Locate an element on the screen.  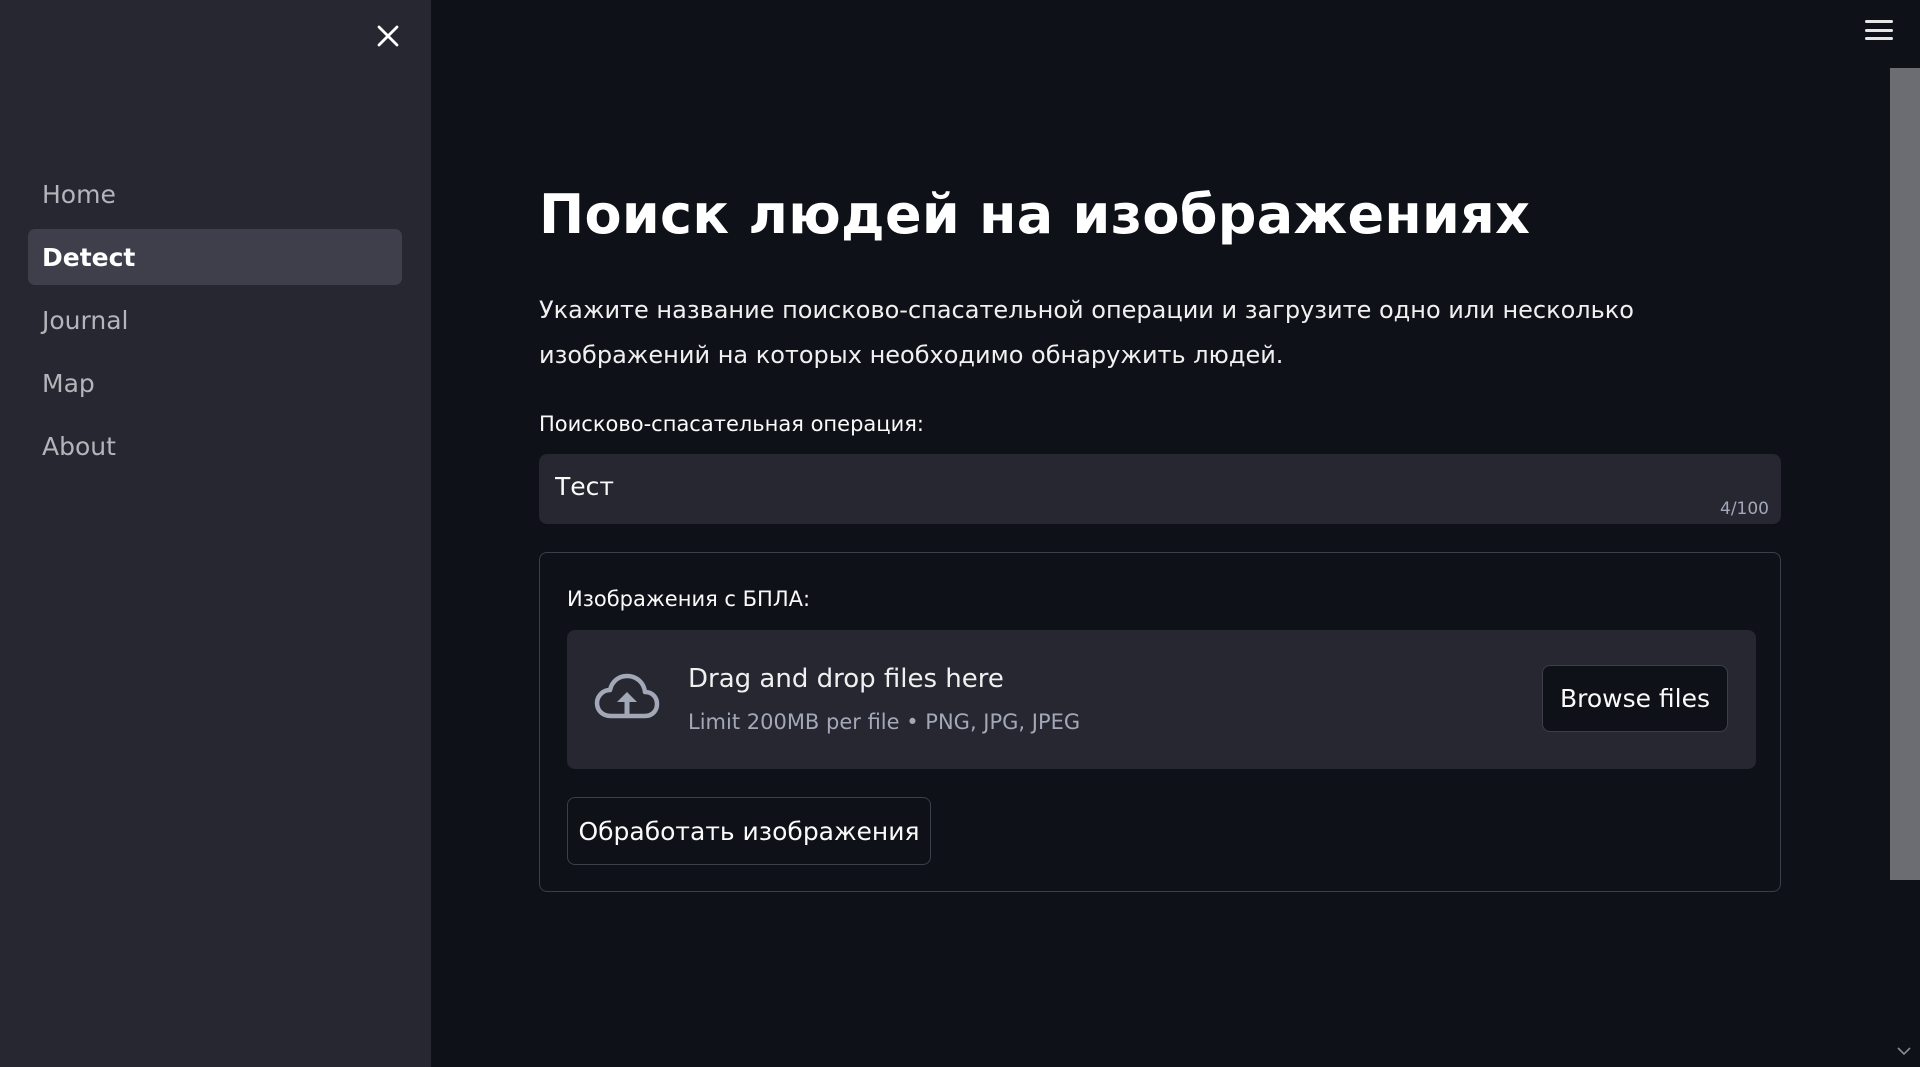
operation-label: Поисково-спасательная операция: is located at coordinates (731, 424).